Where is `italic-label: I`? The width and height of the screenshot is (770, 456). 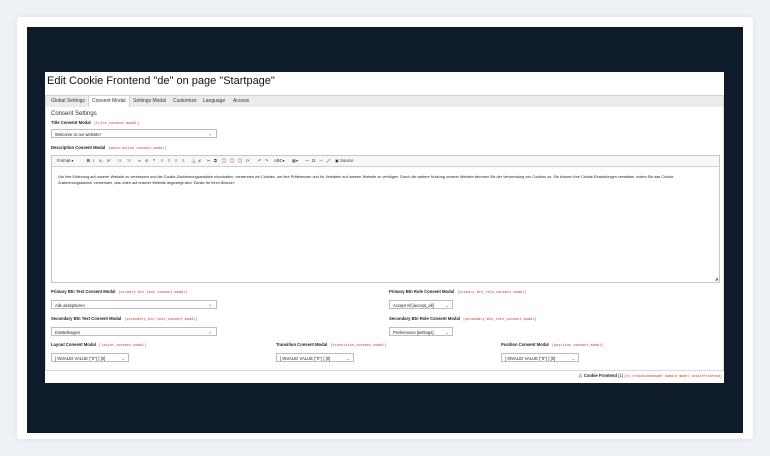
italic-label: I is located at coordinates (94, 160).